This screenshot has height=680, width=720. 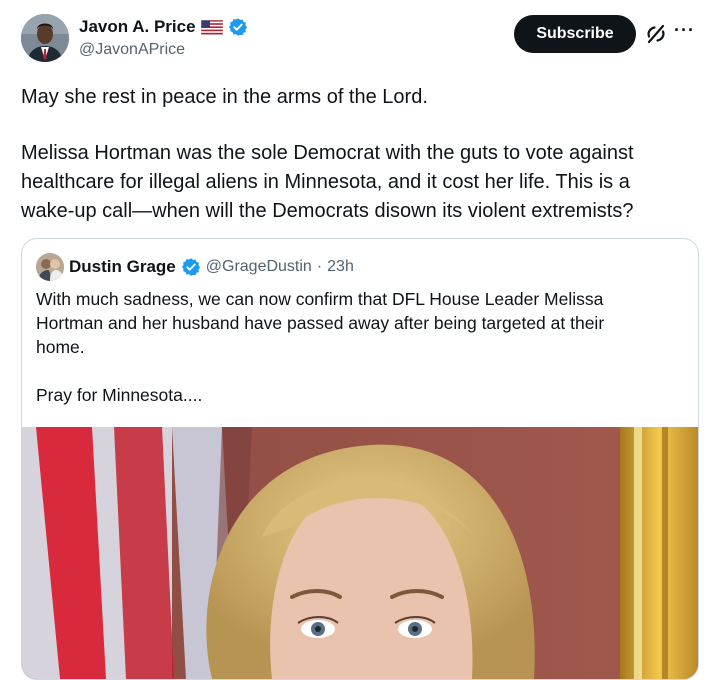 What do you see at coordinates (259, 267) in the screenshot?
I see `quoted-author-handle: @GrageDustin` at bounding box center [259, 267].